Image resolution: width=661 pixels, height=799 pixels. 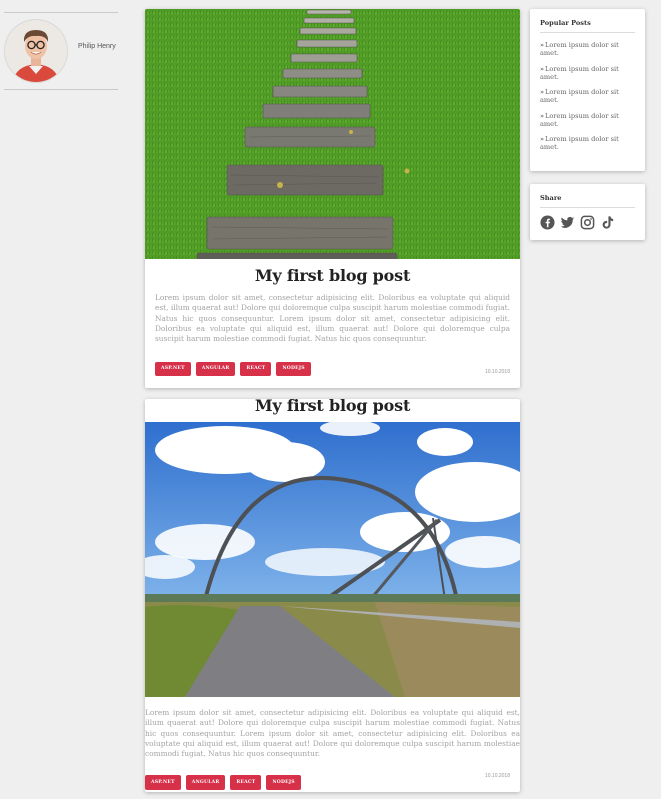 What do you see at coordinates (577, 222) in the screenshot?
I see `social-links` at bounding box center [577, 222].